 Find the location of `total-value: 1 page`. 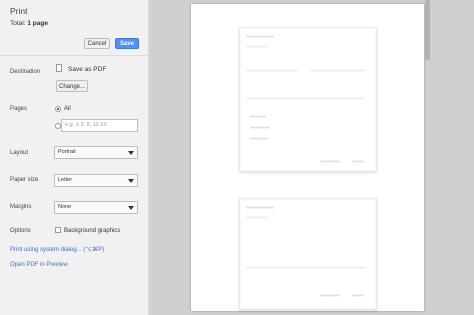

total-value: 1 page is located at coordinates (37, 23).